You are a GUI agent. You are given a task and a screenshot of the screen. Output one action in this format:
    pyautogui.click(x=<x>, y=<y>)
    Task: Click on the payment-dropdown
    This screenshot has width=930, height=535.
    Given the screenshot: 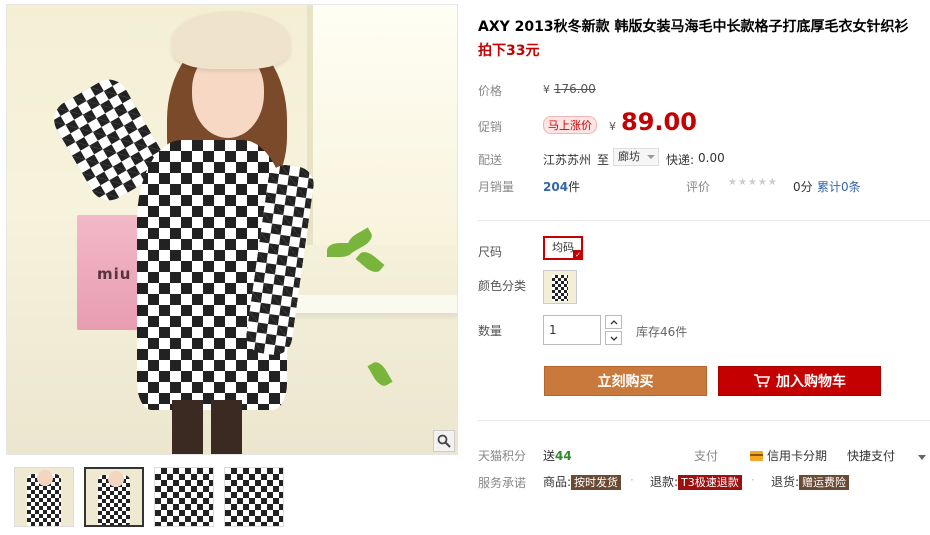 What is the action you would take?
    pyautogui.click(x=922, y=456)
    